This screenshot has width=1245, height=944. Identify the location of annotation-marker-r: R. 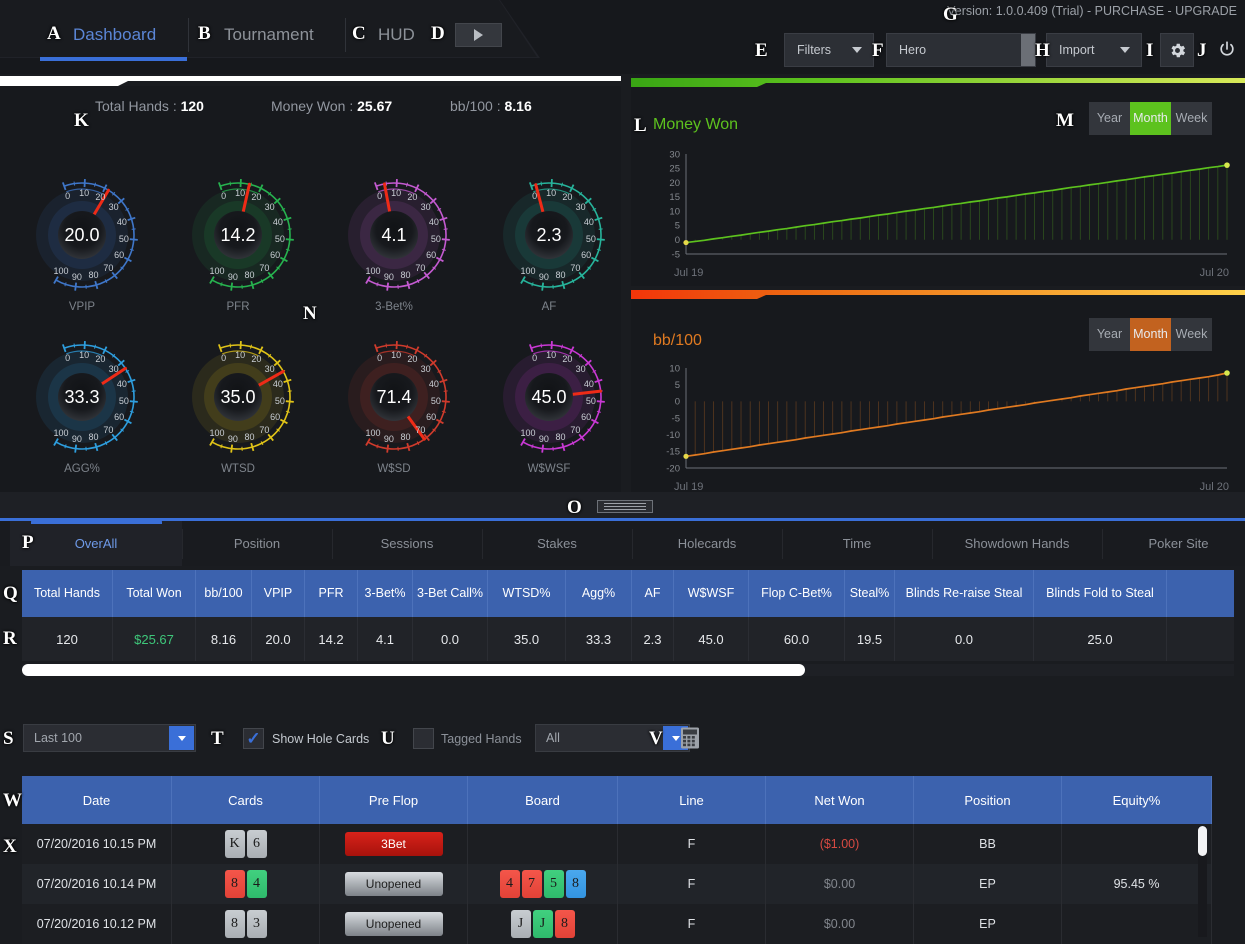
(10, 639).